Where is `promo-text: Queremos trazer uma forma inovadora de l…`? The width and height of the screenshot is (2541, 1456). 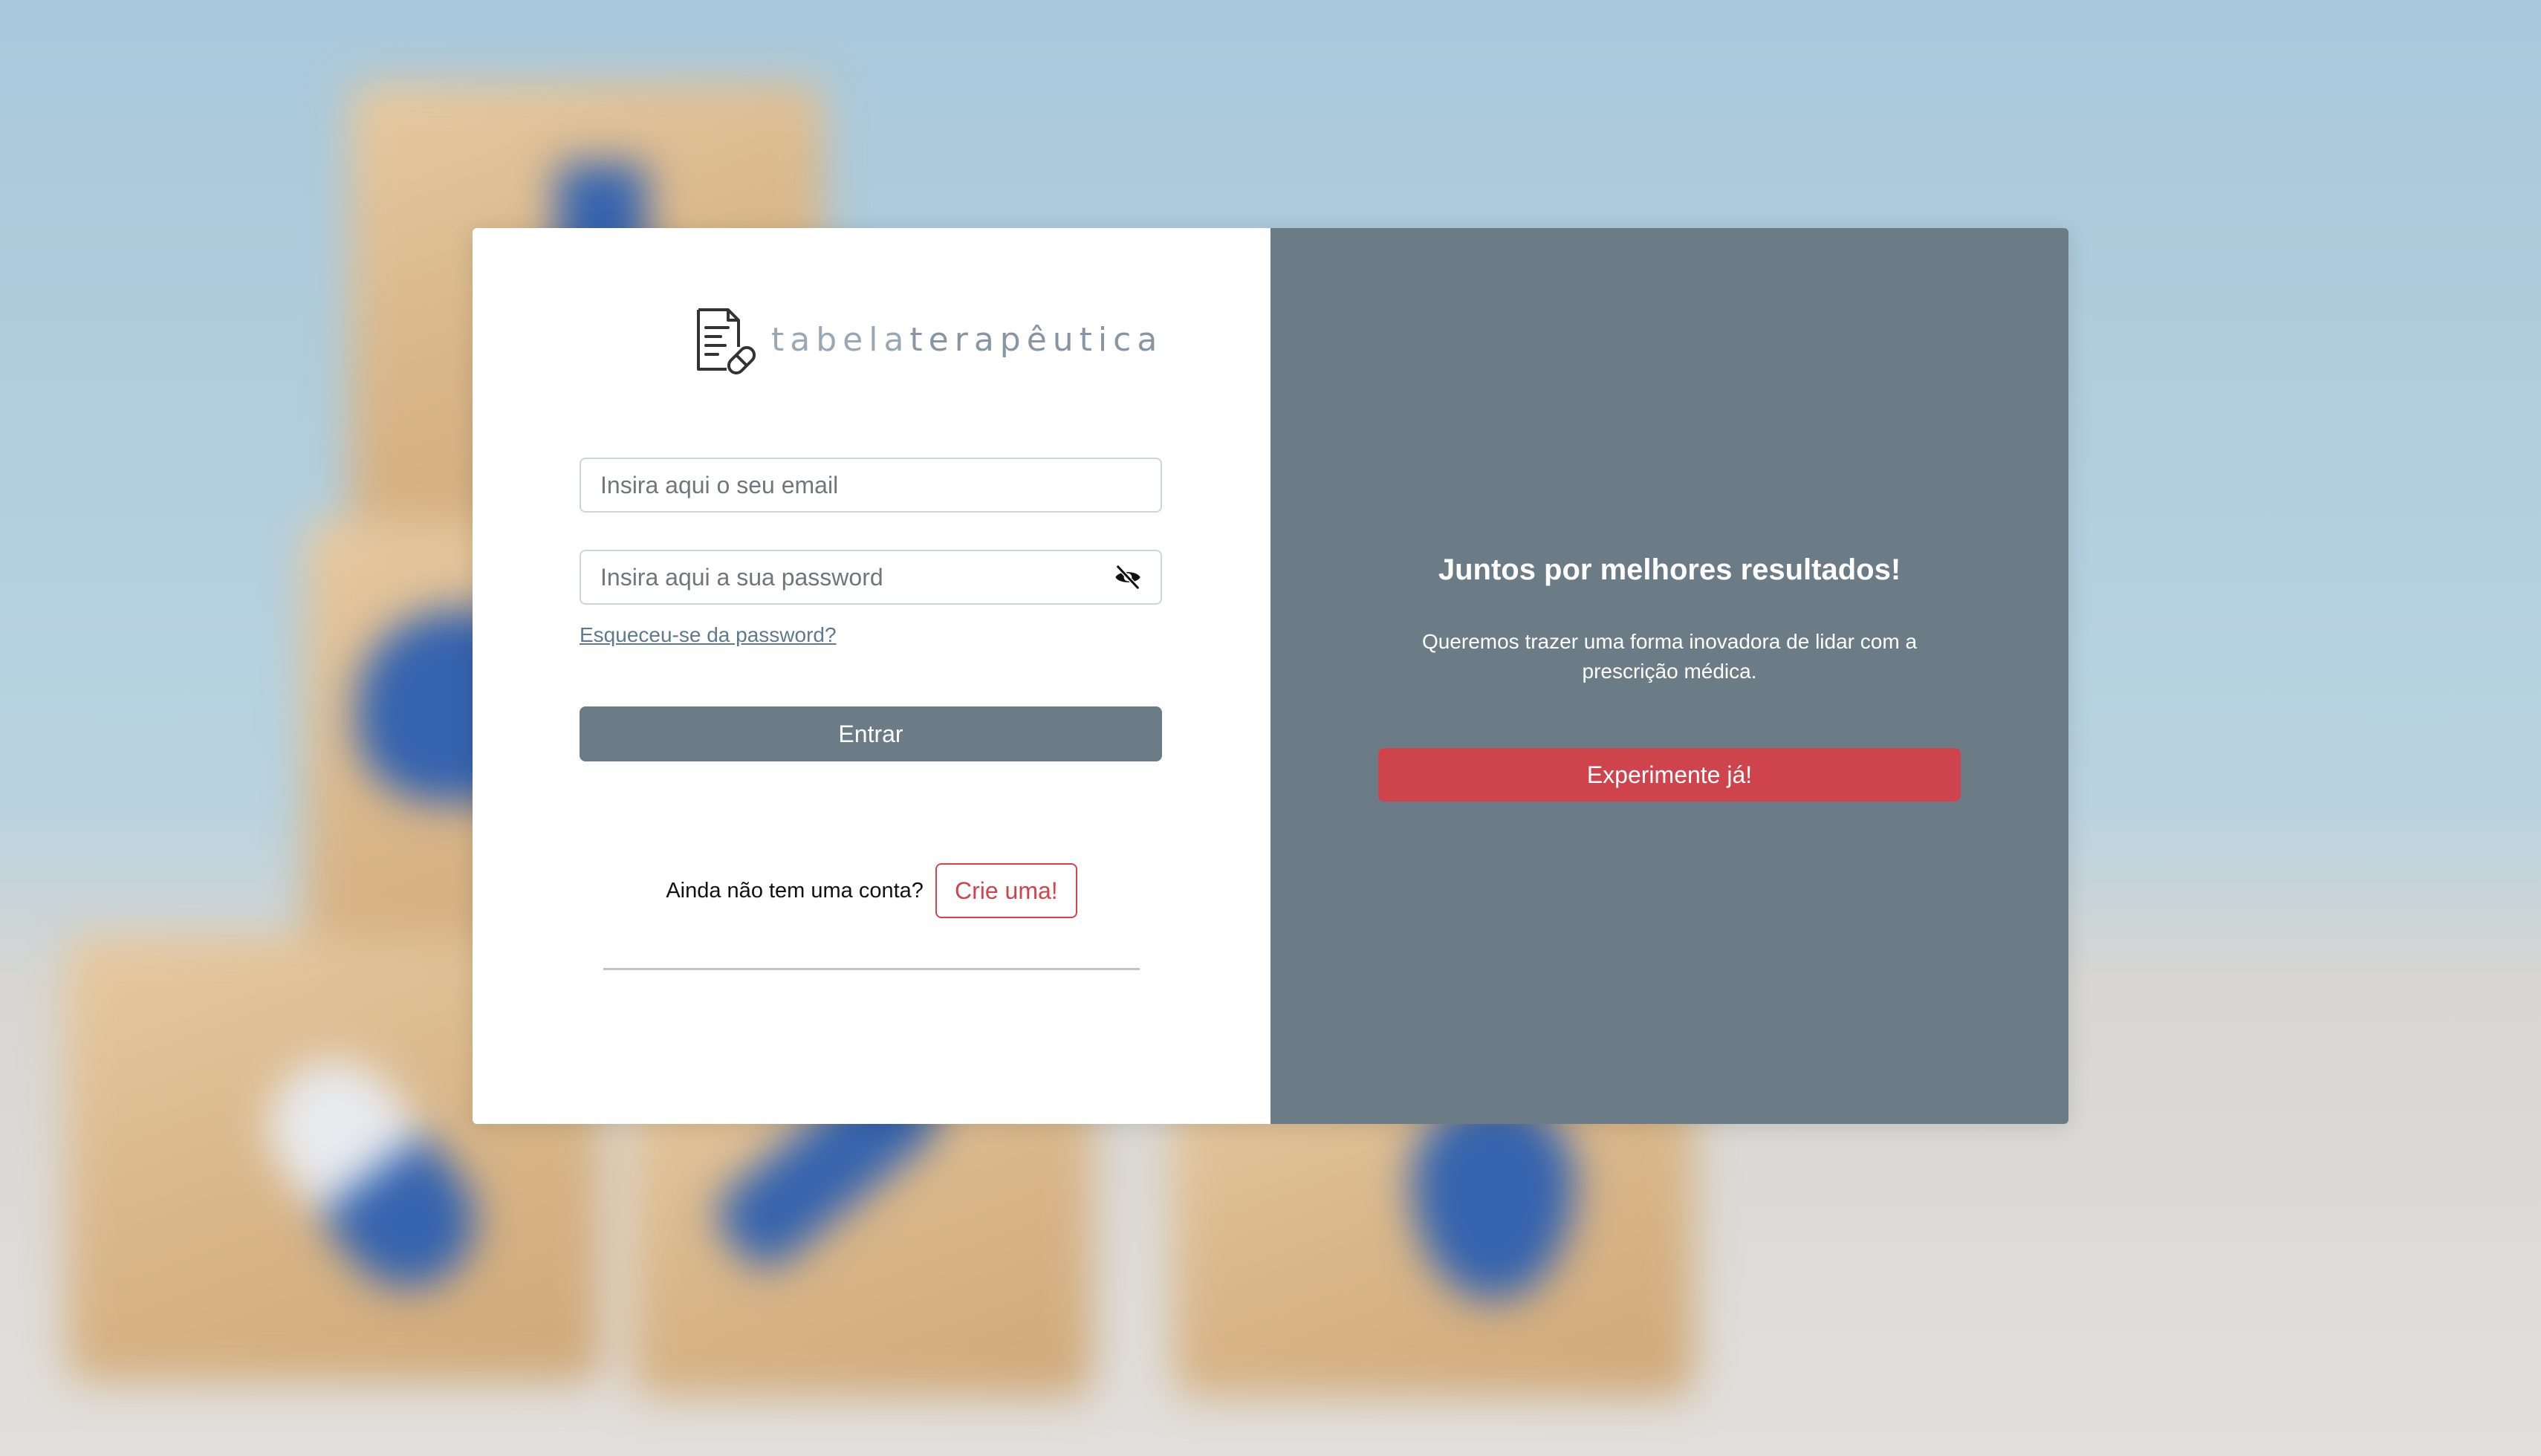
promo-text: Queremos trazer uma forma inovadora de l… is located at coordinates (1669, 657).